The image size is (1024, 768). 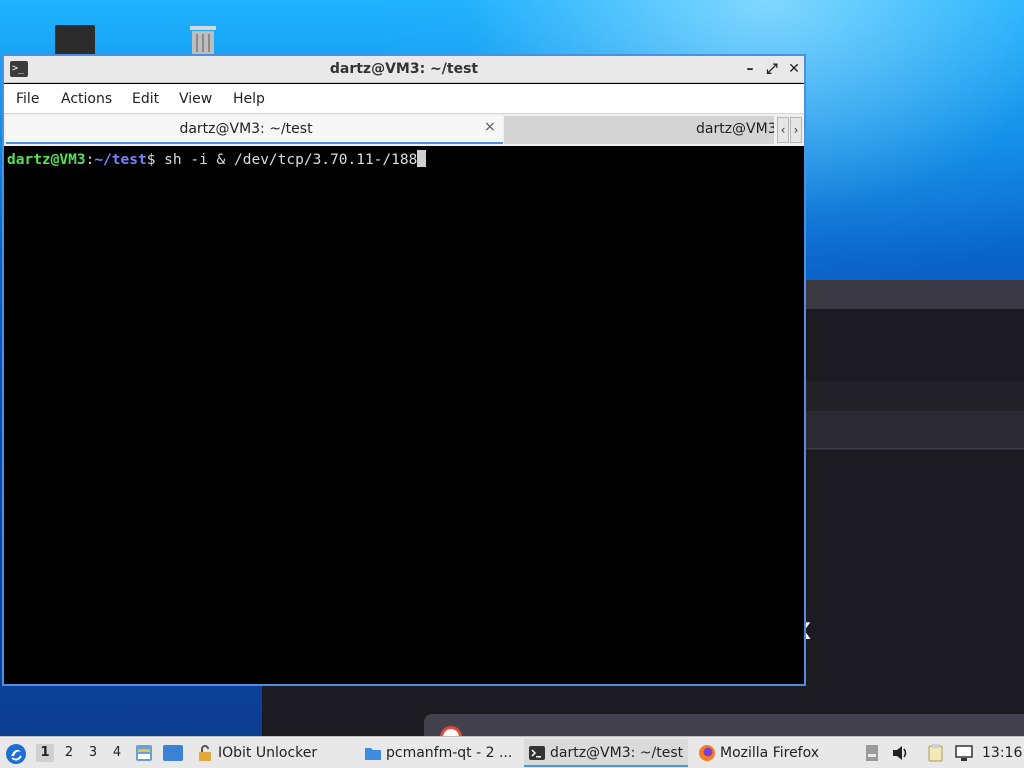 I want to click on prompt-path: ~/test, so click(x=120, y=160).